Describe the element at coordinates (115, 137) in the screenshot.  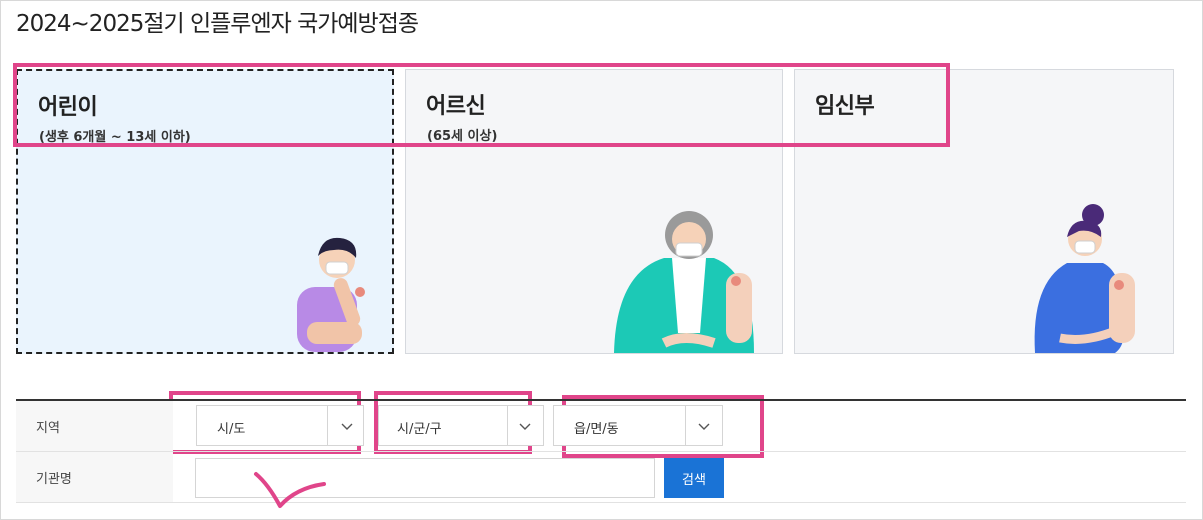
I see `card-subtitle: (생후 6개월 ~ 13세 이하)` at that location.